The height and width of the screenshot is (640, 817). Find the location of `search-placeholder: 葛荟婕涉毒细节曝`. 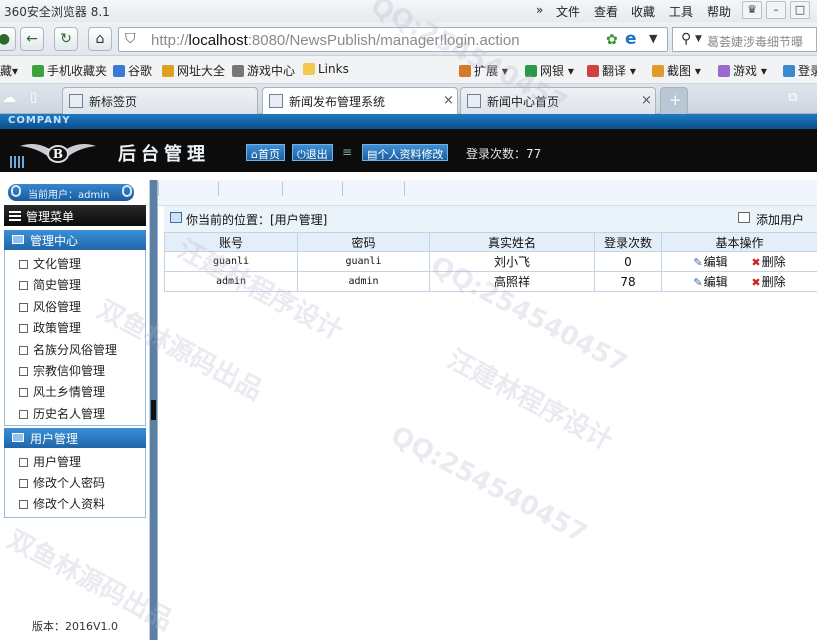

search-placeholder: 葛荟婕涉毒细节曝 is located at coordinates (755, 42).